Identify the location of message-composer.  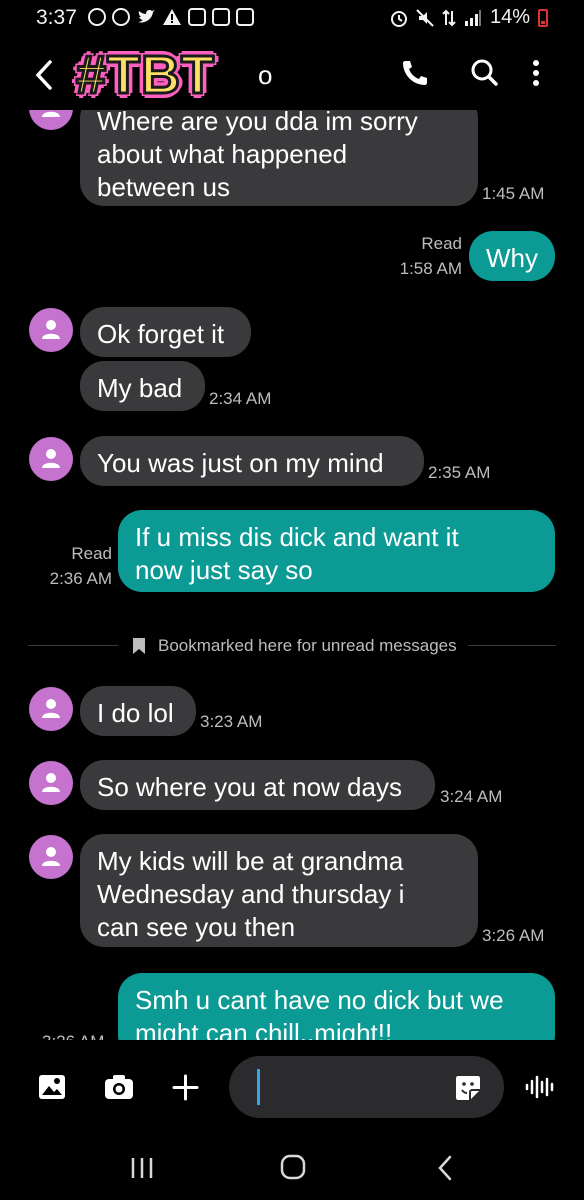
(292, 1090).